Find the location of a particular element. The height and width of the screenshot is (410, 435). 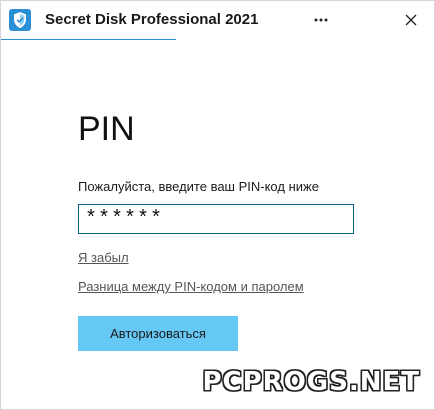

forgot-pin-link: Я забыл is located at coordinates (103, 257).